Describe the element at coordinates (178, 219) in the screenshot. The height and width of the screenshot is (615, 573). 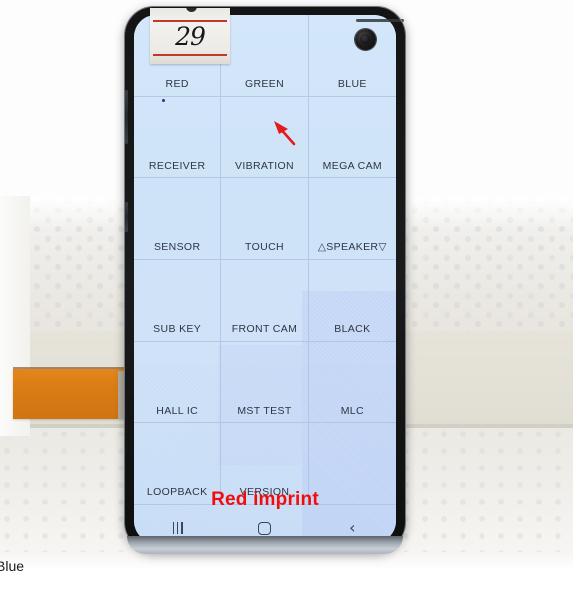
I see `grid-cell-sensor: SENSOR` at that location.